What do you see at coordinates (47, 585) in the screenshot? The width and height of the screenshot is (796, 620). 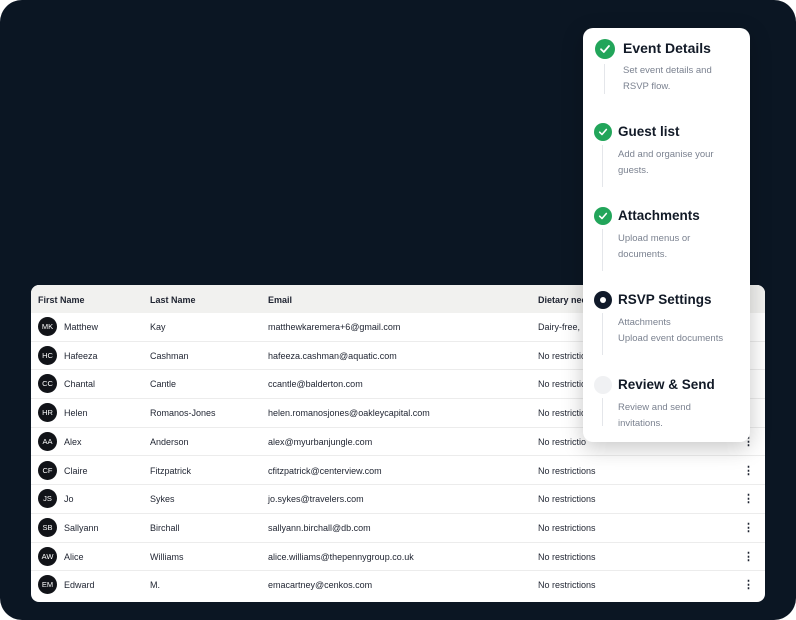 I see `avatar: EM` at bounding box center [47, 585].